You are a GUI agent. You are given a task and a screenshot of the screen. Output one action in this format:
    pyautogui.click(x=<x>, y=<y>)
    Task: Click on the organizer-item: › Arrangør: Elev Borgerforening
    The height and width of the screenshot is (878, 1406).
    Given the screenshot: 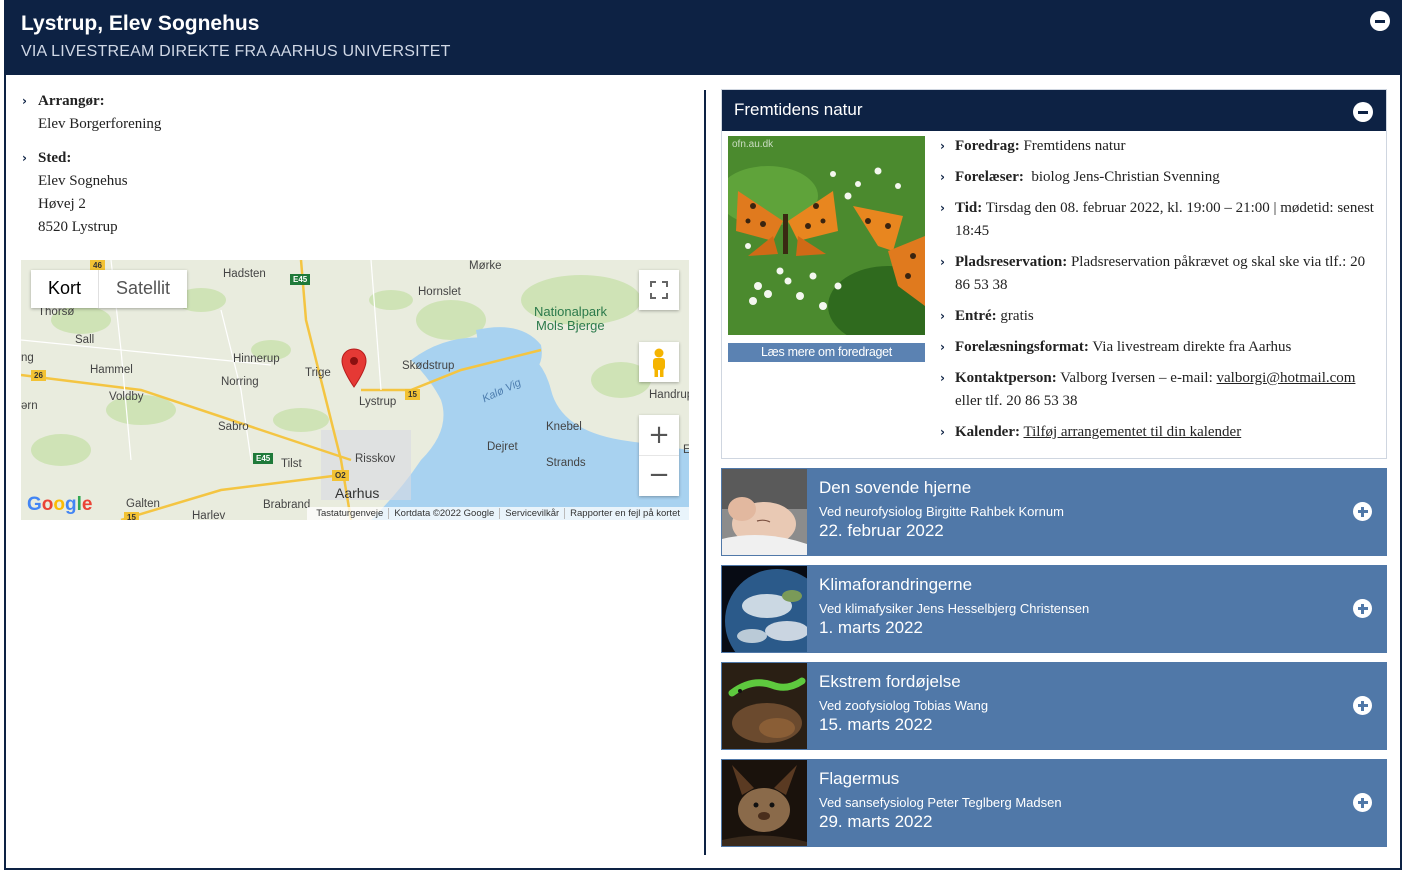 What is the action you would take?
    pyautogui.click(x=91, y=113)
    